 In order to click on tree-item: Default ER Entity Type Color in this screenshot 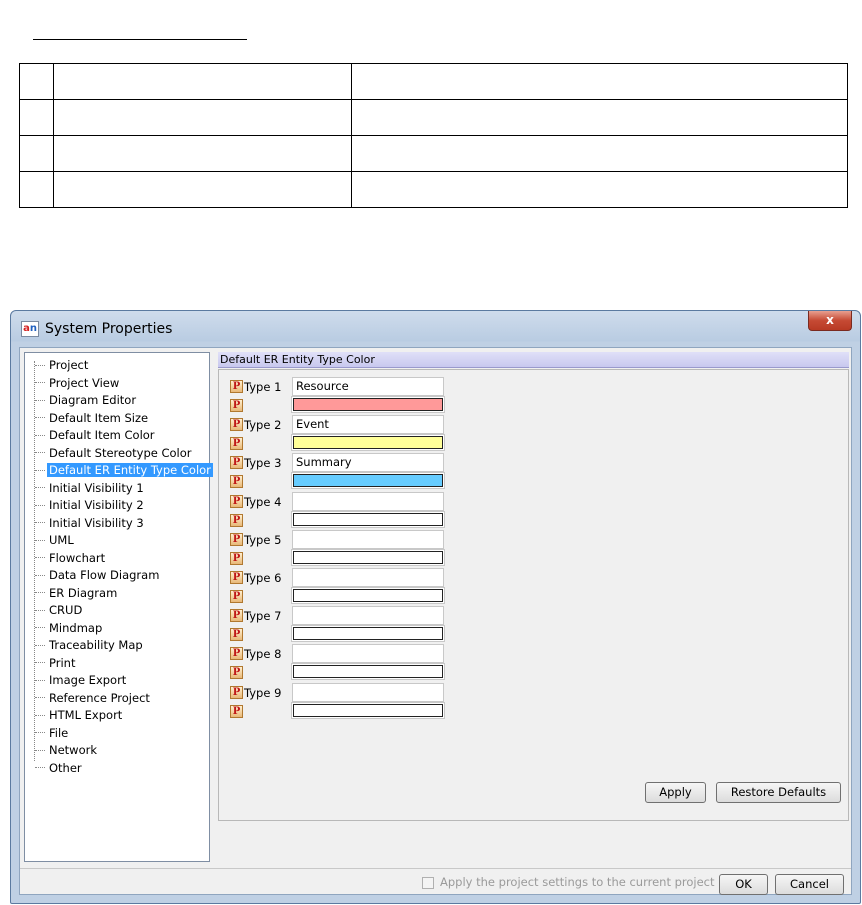, I will do `click(124, 470)`.